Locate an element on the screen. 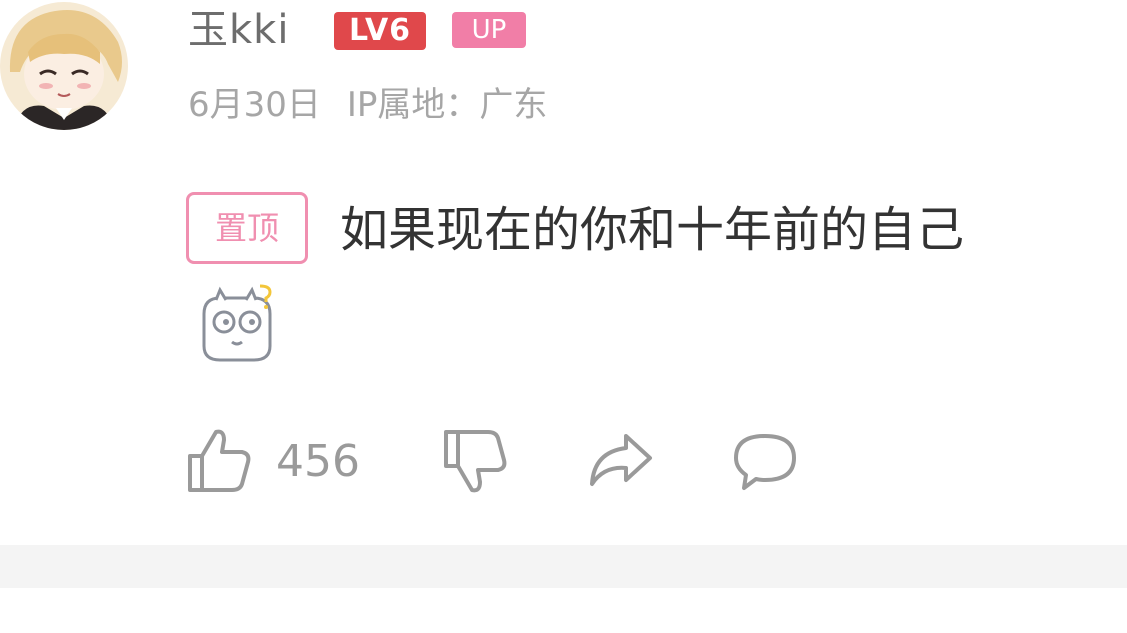 Image resolution: width=1127 pixels, height=633 pixels. comment-meta: 6月30日 IP属地：广东 is located at coordinates (367, 105).